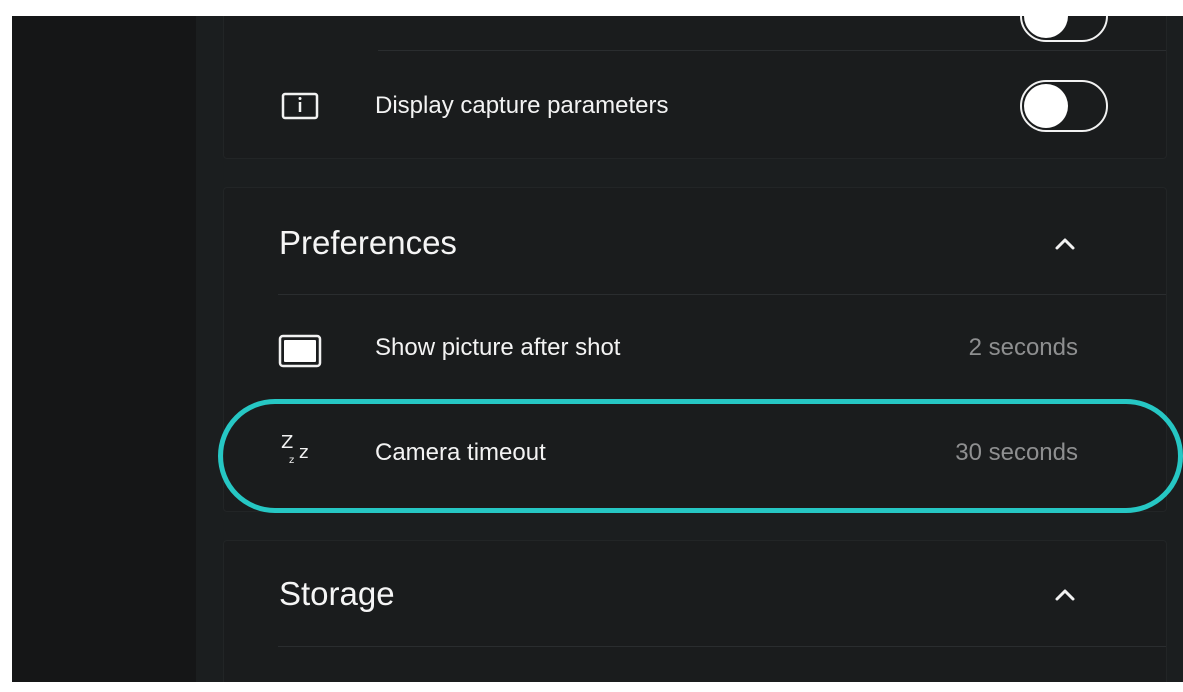 The height and width of the screenshot is (692, 1183). What do you see at coordinates (1016, 452) in the screenshot?
I see `camera-timeout-value: 30 seconds` at bounding box center [1016, 452].